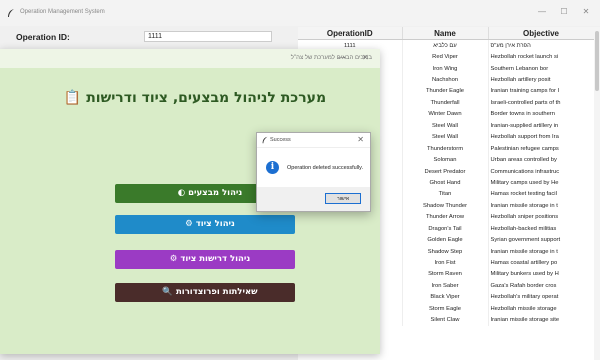 The width and height of the screenshot is (600, 360). Describe the element at coordinates (542, 11) in the screenshot. I see `minimize-button: —` at that location.